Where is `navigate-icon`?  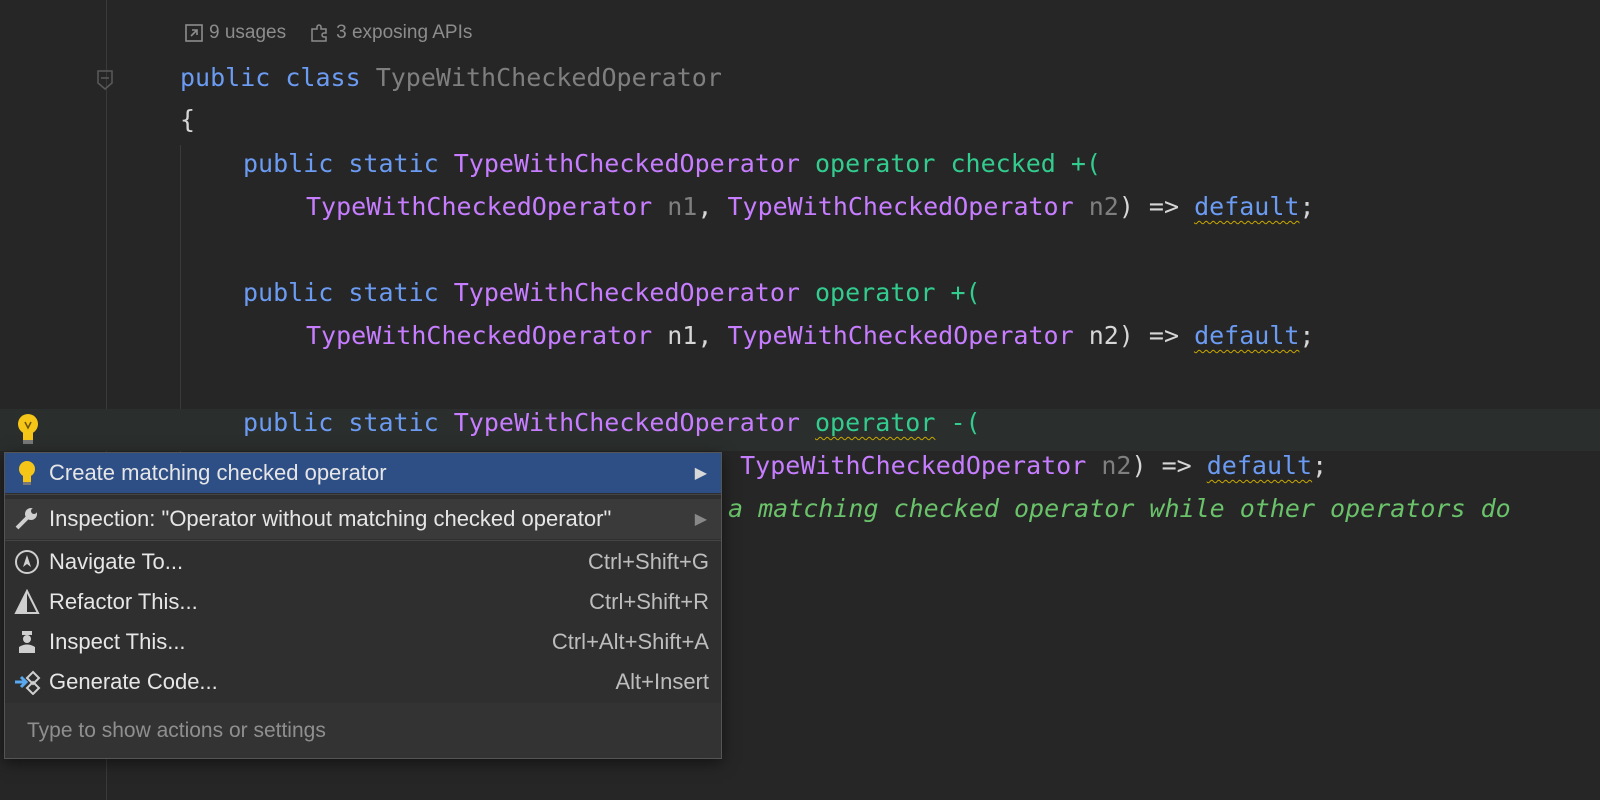
navigate-icon is located at coordinates (27, 562).